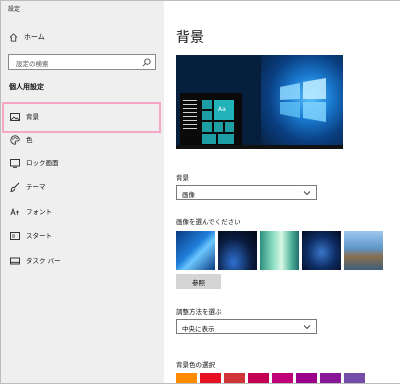  What do you see at coordinates (188, 195) in the screenshot?
I see `background-value: 画像` at bounding box center [188, 195].